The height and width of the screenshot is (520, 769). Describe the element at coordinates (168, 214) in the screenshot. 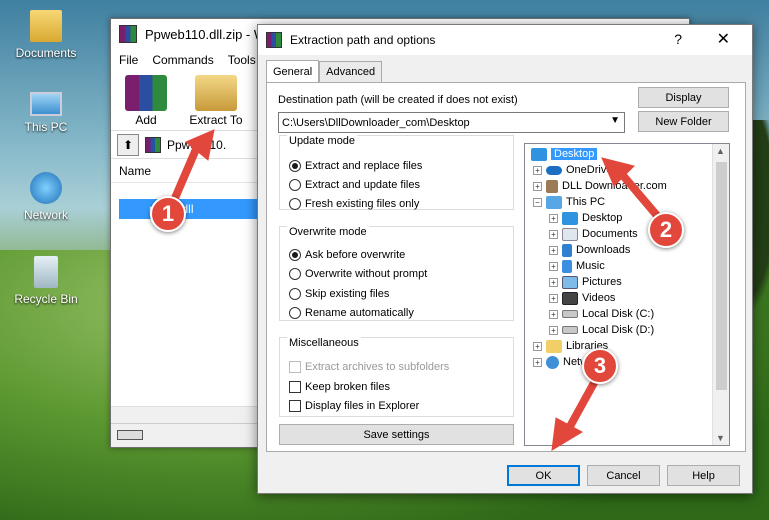

I see `annotation-badge-1: 1` at that location.